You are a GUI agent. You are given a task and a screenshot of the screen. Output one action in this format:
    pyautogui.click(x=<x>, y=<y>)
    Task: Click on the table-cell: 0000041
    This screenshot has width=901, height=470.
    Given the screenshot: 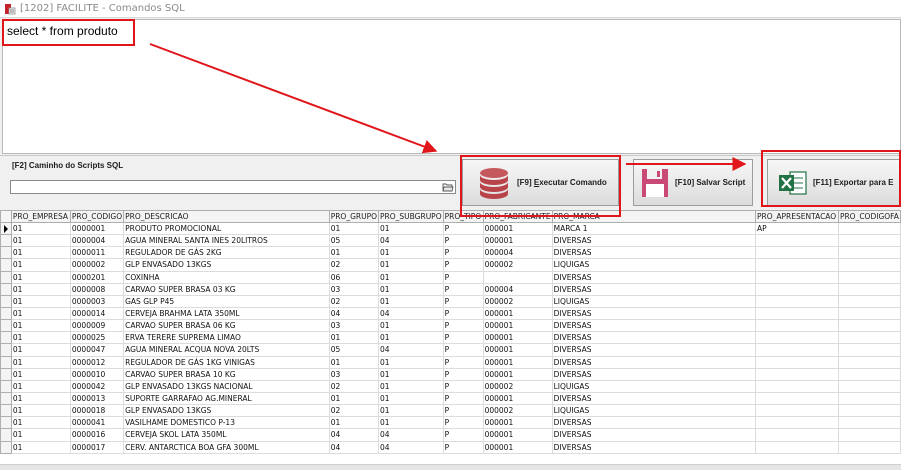 What is the action you would take?
    pyautogui.click(x=97, y=423)
    